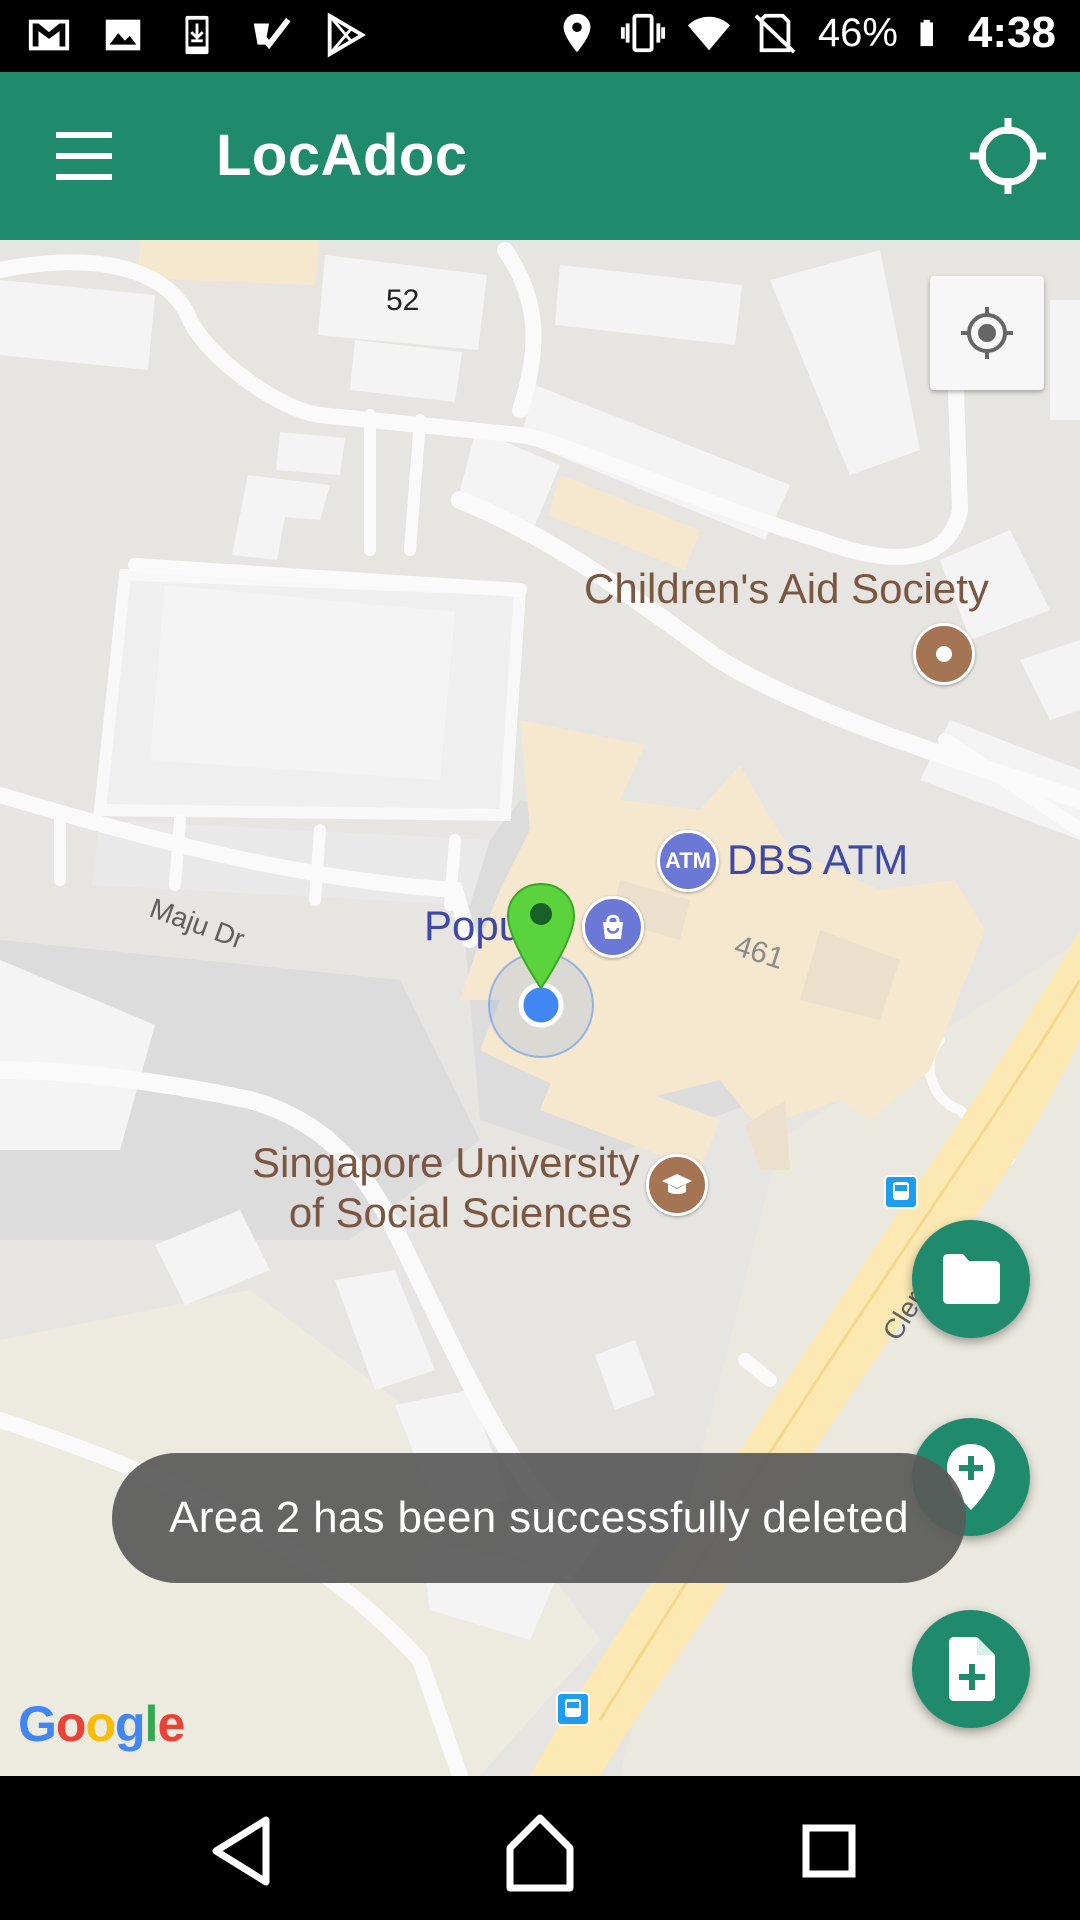 Image resolution: width=1080 pixels, height=1920 pixels. What do you see at coordinates (642, 33) in the screenshot?
I see `vibrate-icon` at bounding box center [642, 33].